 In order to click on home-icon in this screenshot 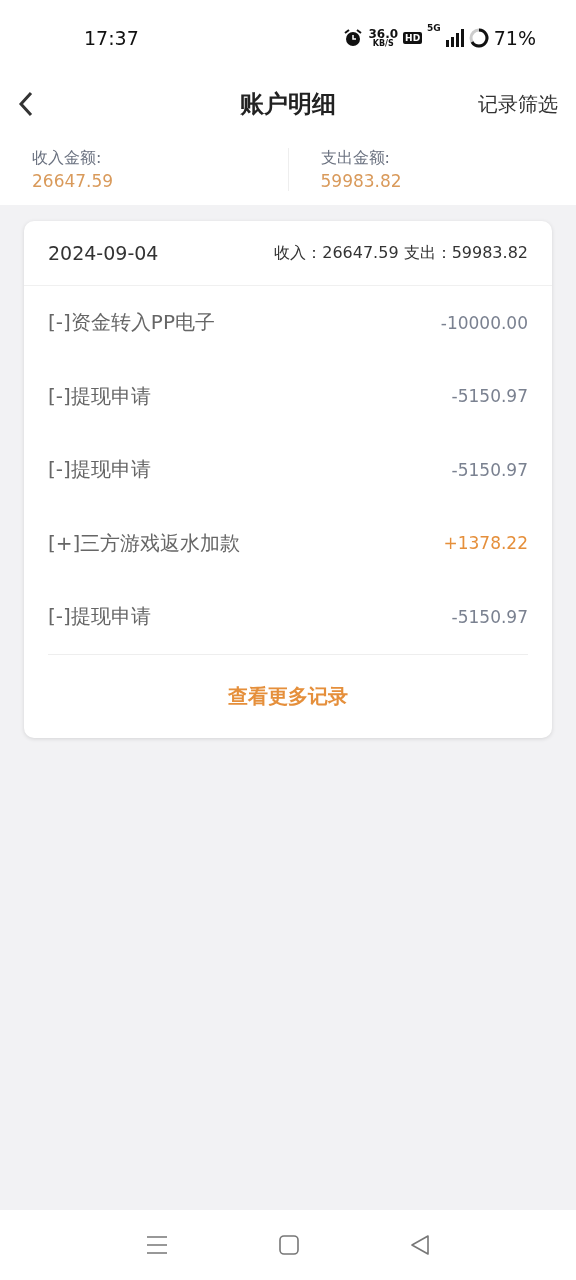, I will do `click(289, 1245)`.